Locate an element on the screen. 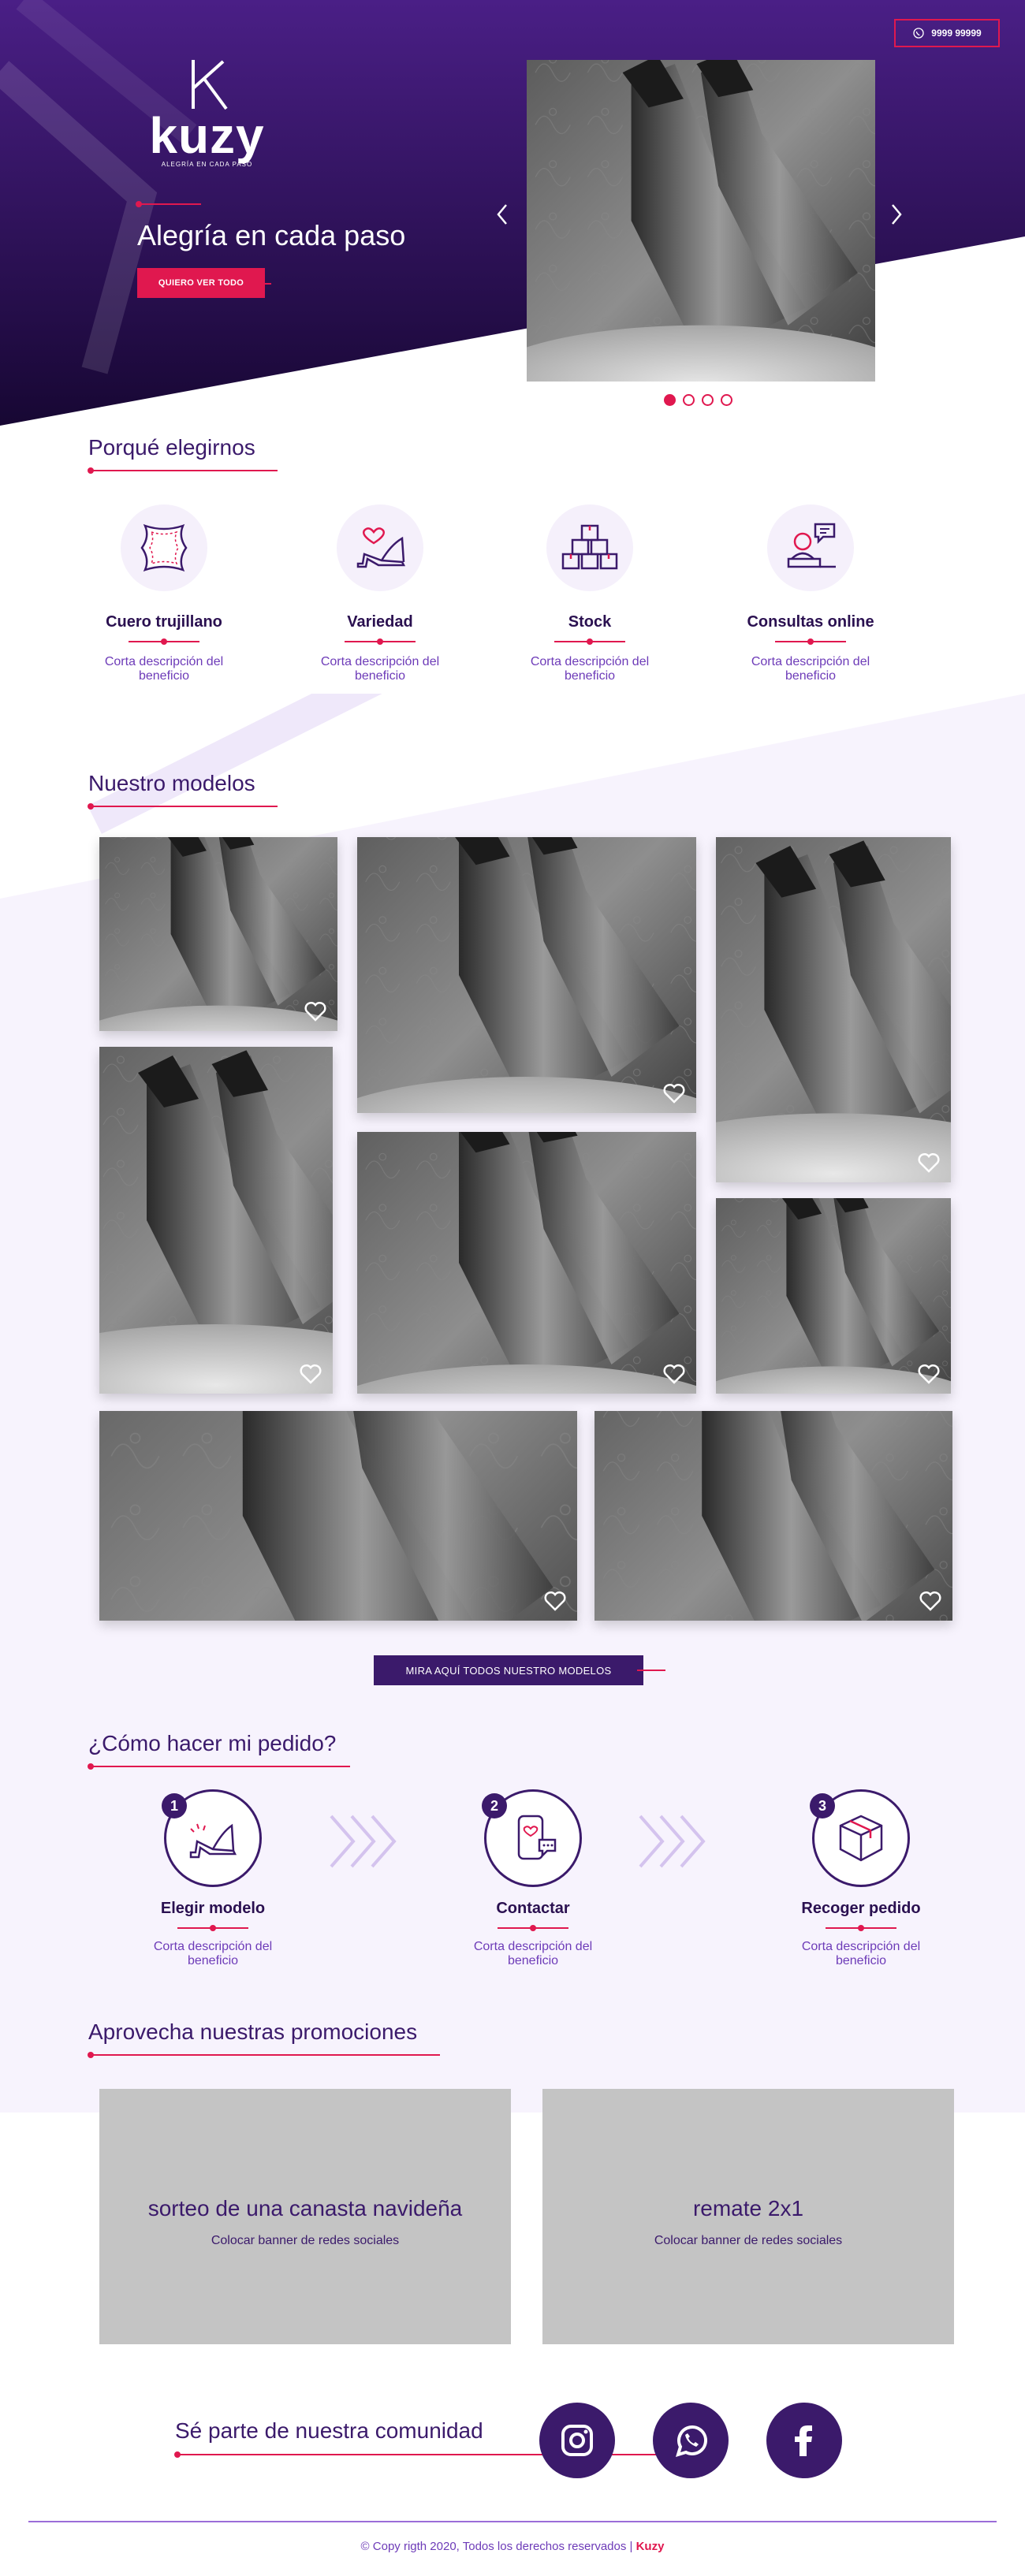  chevron-right-icon is located at coordinates (897, 214).